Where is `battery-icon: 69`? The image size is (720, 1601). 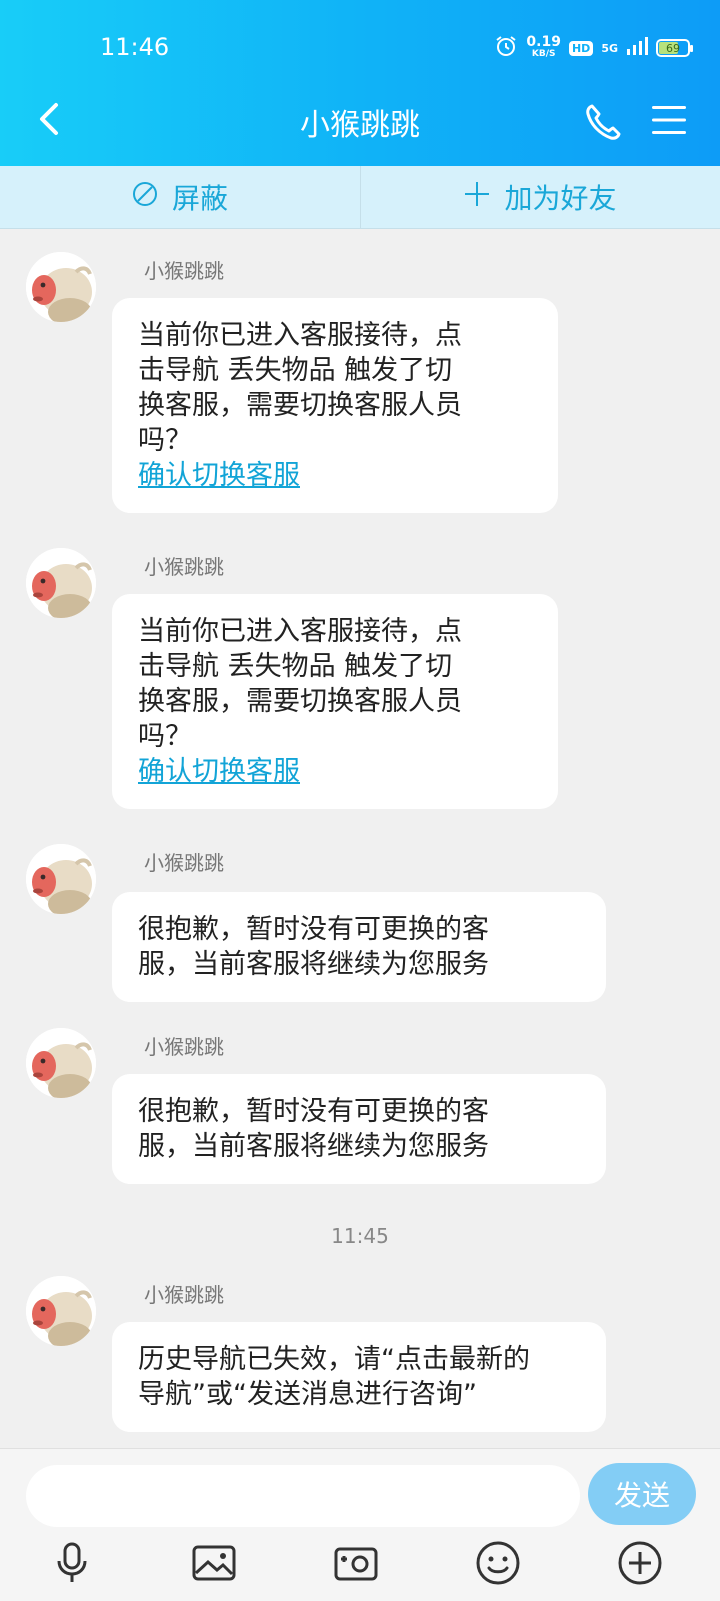
battery-icon: 69 is located at coordinates (674, 48).